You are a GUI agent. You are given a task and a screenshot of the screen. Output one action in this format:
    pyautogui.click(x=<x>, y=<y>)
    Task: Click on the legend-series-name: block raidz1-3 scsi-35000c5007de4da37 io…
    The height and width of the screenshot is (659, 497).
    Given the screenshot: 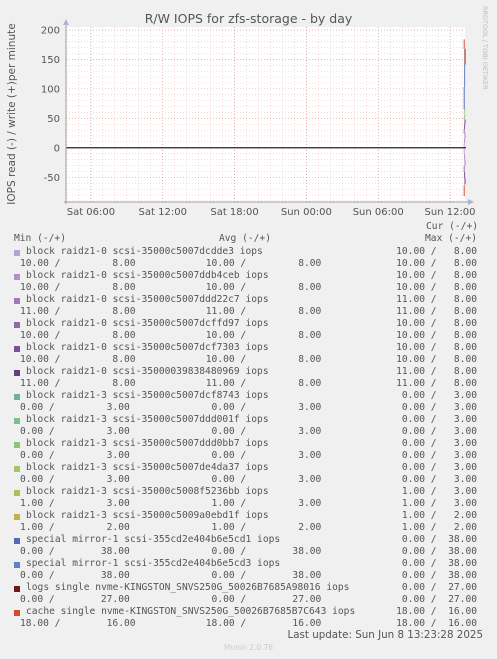 What is the action you would take?
    pyautogui.click(x=147, y=467)
    